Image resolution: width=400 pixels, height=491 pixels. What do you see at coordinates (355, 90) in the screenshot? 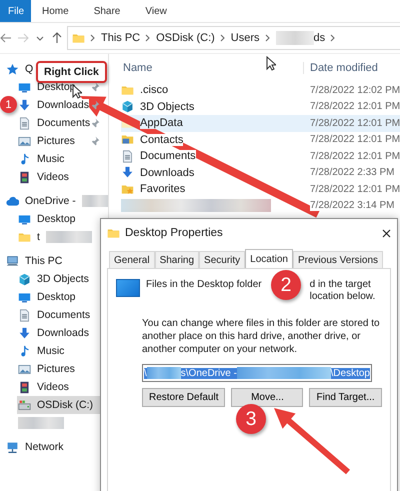
I see `date-modified: 7/28/2022 12:02 PM` at bounding box center [355, 90].